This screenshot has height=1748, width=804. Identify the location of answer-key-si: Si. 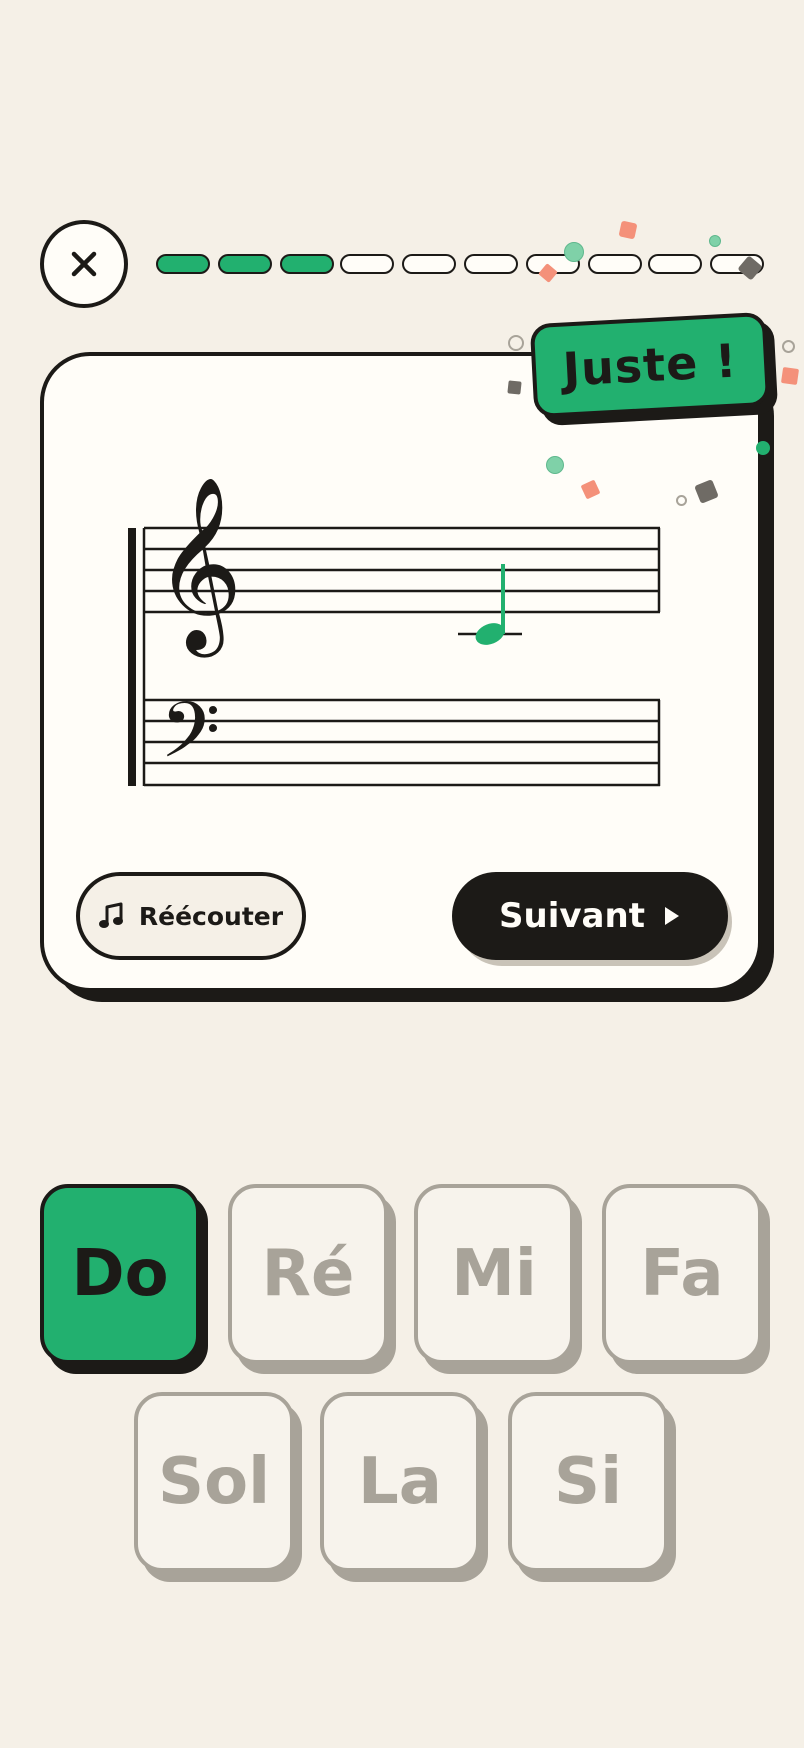
(592, 1487).